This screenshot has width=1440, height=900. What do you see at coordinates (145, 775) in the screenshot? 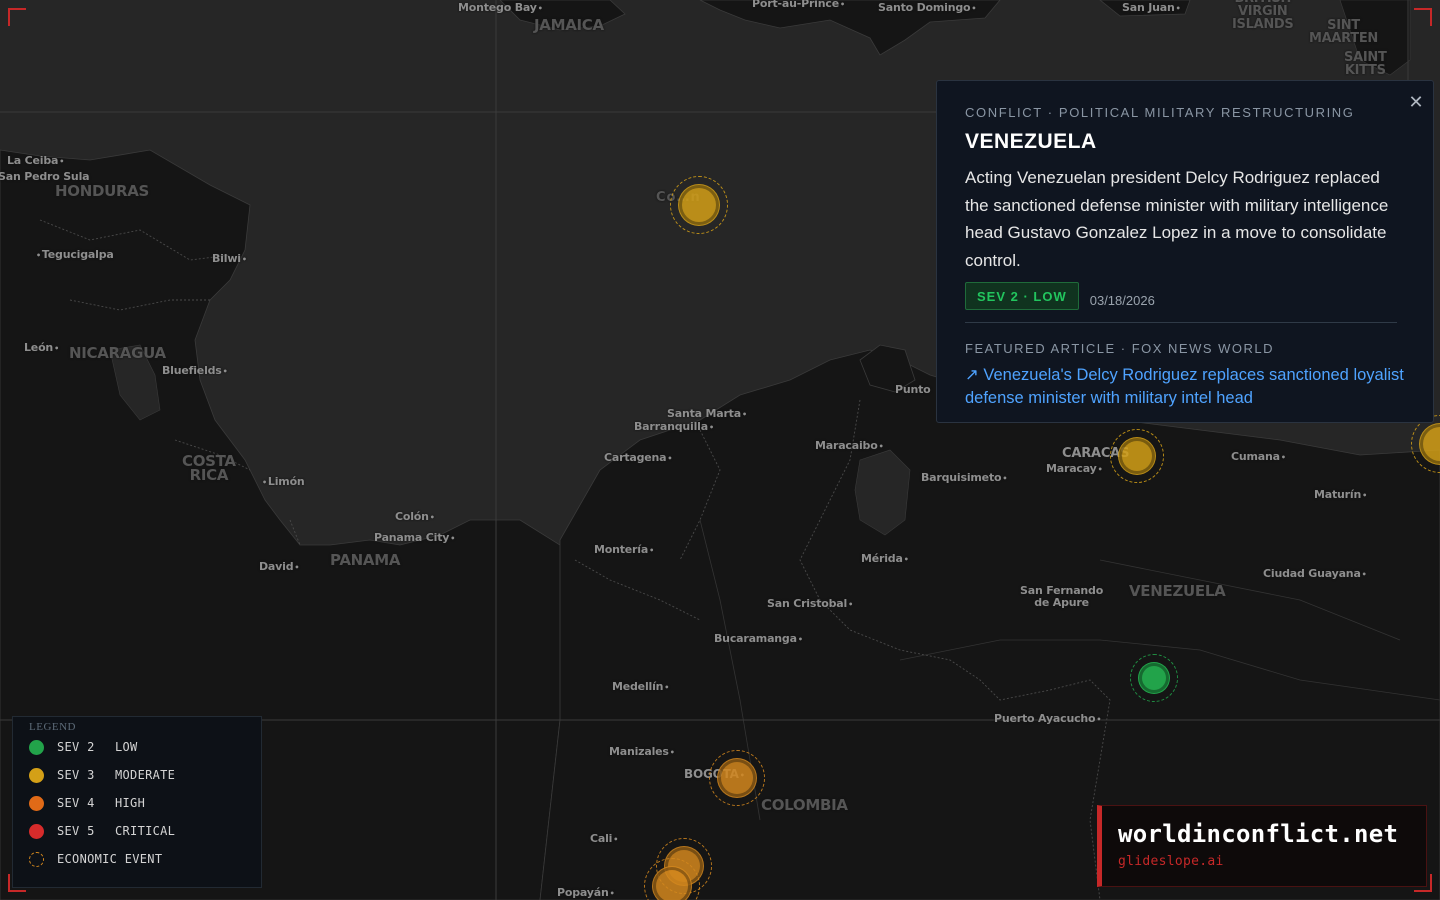
I see `legend-severity-name: MODERATE` at bounding box center [145, 775].